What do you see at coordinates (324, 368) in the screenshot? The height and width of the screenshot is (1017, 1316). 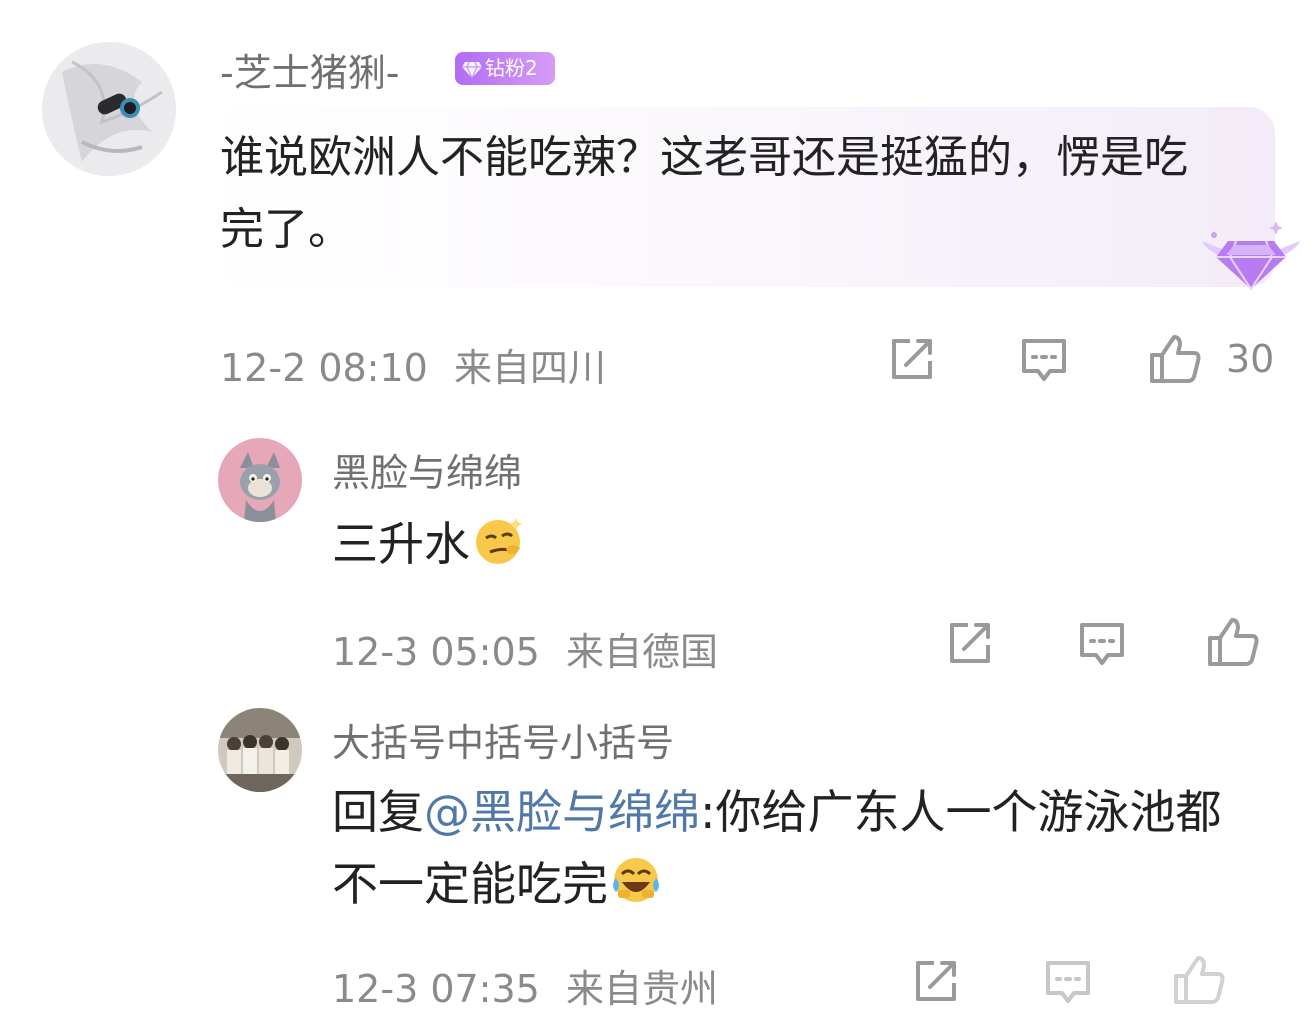 I see `comment-time: 12-2 08:10` at bounding box center [324, 368].